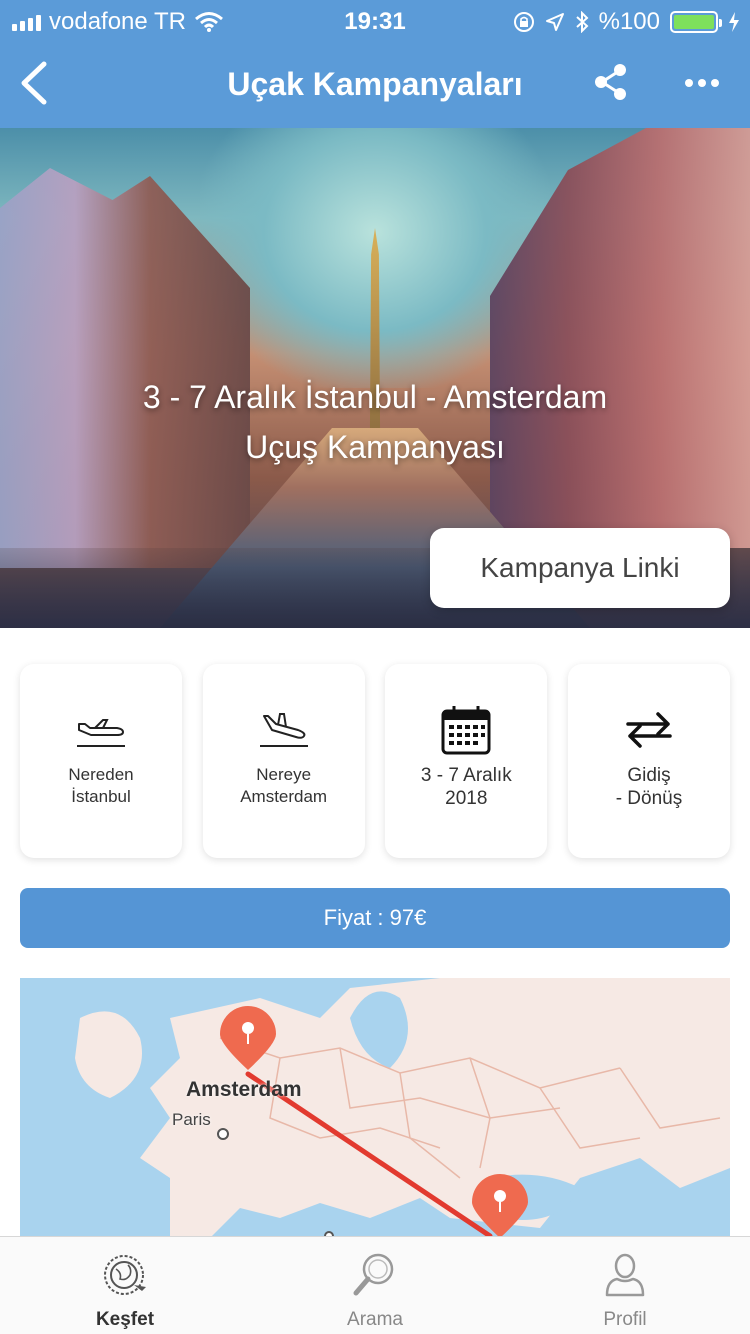  Describe the element at coordinates (734, 22) in the screenshot. I see `charging-bolt-icon` at that location.